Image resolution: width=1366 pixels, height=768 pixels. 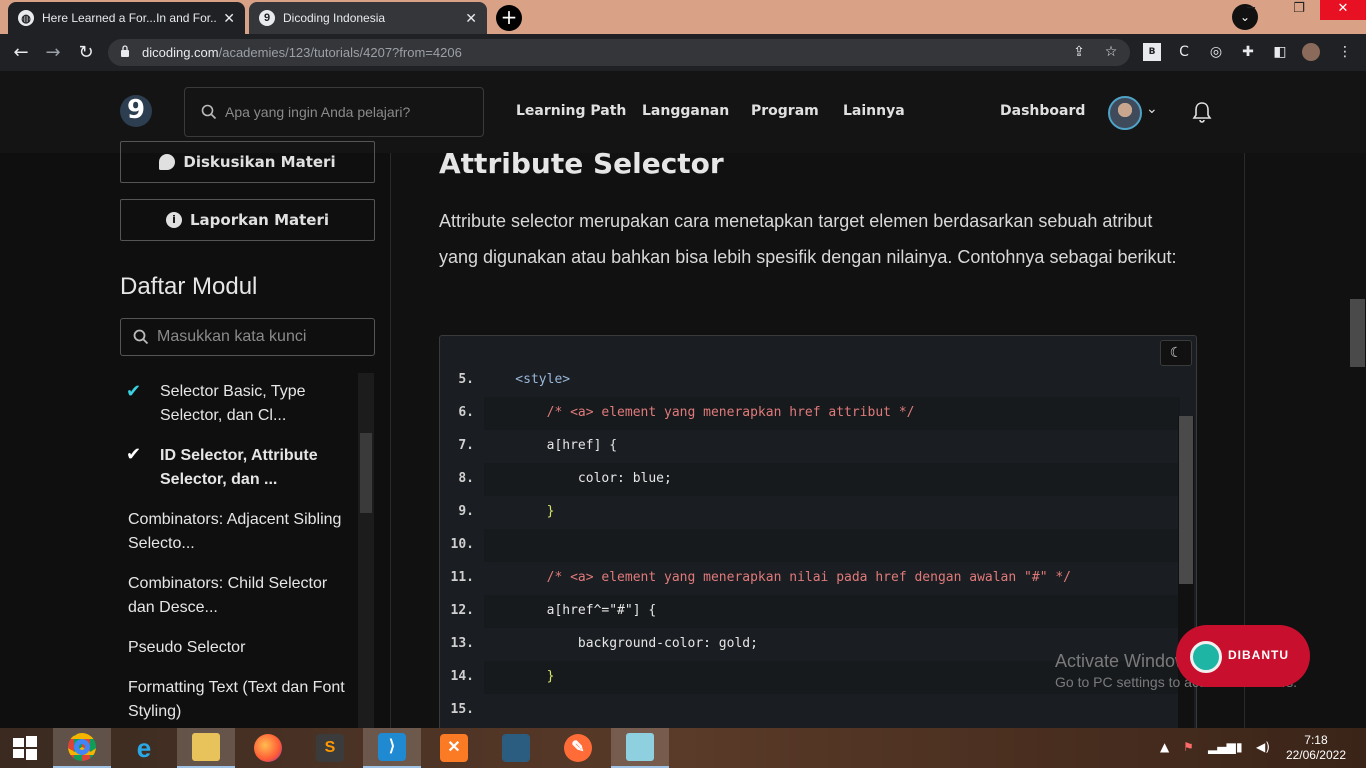 What do you see at coordinates (810, 380) in the screenshot?
I see `code-line: 5. <style>` at bounding box center [810, 380].